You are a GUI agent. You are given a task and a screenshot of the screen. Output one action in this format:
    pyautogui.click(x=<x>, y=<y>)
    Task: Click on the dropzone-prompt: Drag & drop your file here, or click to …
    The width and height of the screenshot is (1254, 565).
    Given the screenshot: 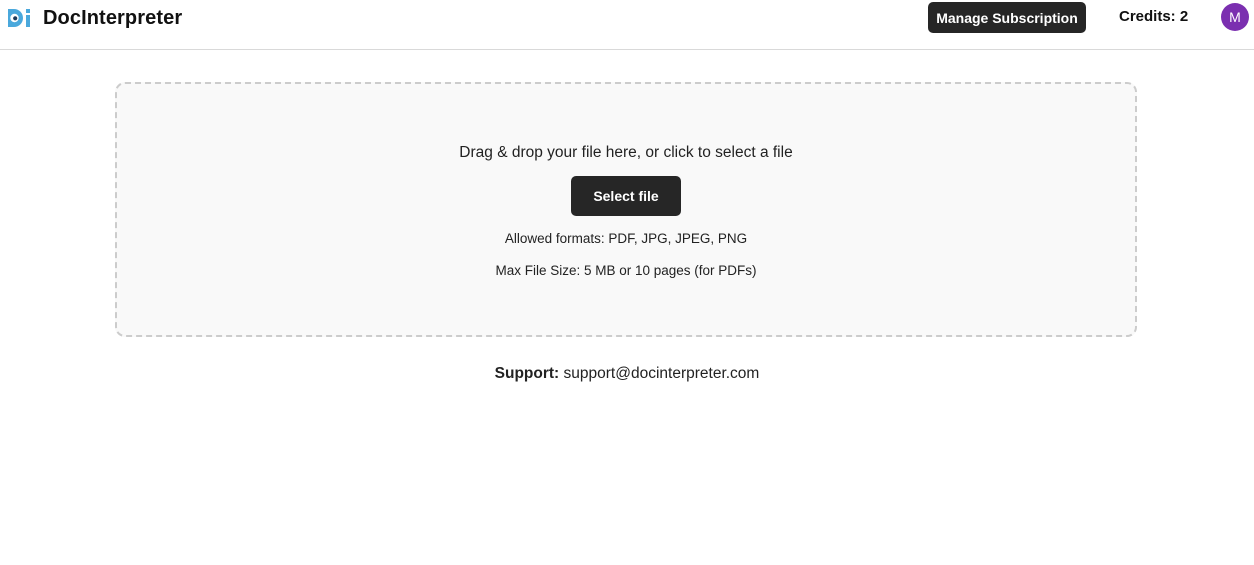 What is the action you would take?
    pyautogui.click(x=626, y=152)
    